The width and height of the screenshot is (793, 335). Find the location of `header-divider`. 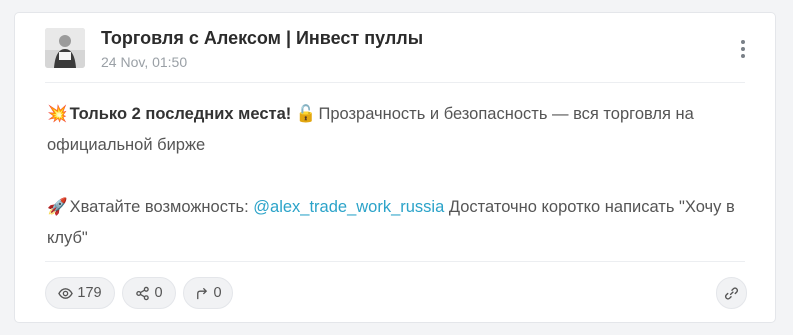

header-divider is located at coordinates (395, 82).